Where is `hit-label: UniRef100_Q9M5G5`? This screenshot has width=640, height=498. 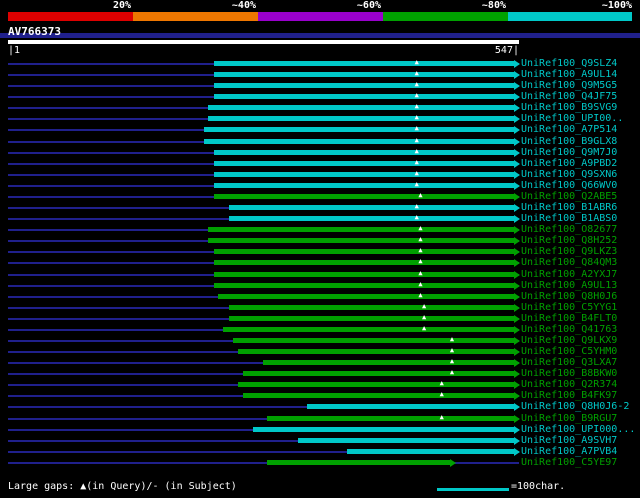
hit-label: UniRef100_Q9M5G5 is located at coordinates (569, 85).